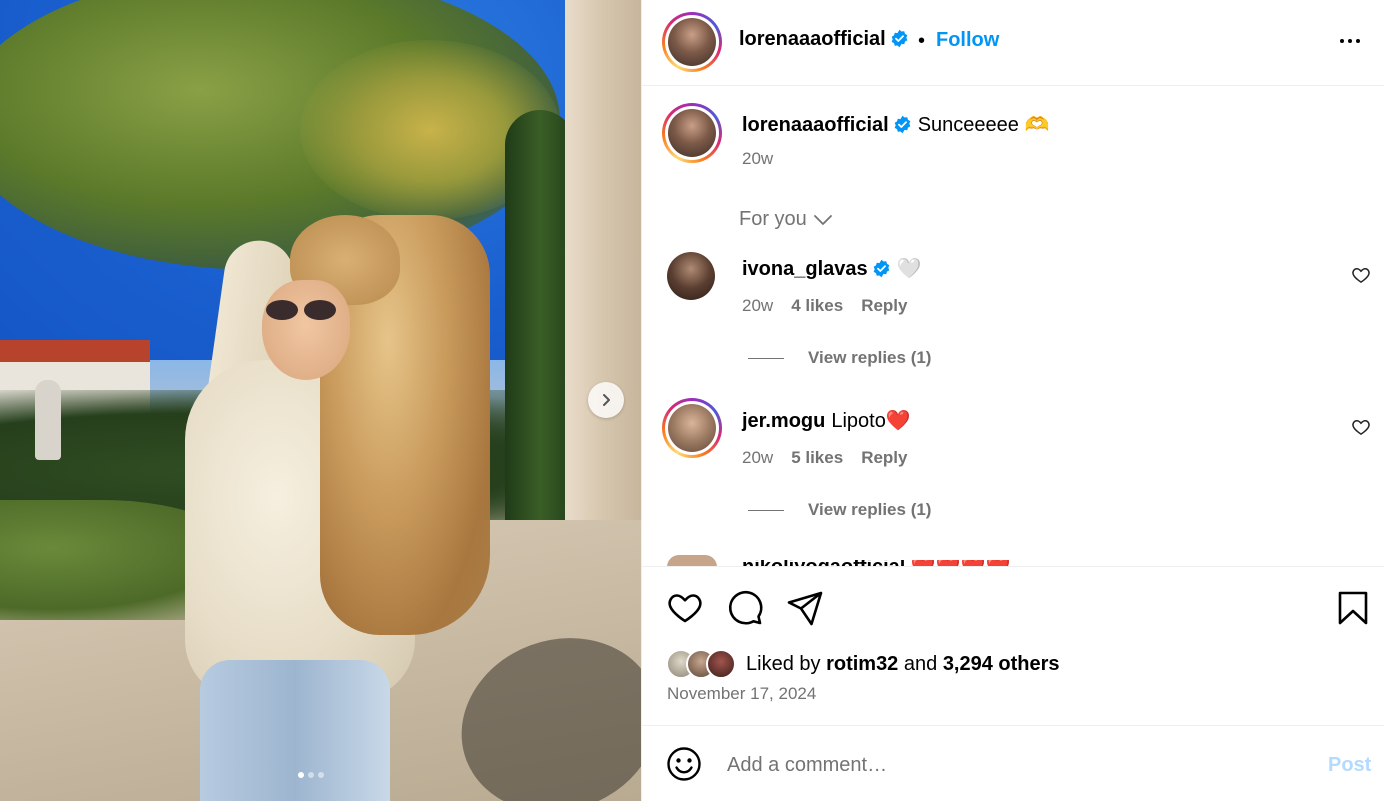 The height and width of the screenshot is (801, 1384). Describe the element at coordinates (909, 269) in the screenshot. I see `comment-text: 🤍` at that location.